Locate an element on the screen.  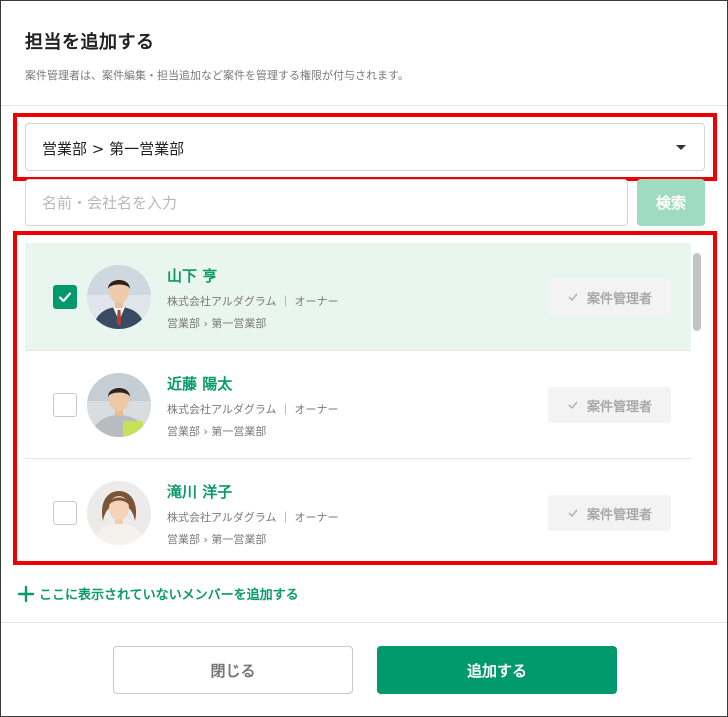
dialog-description: 案件管理者は、案件編集・担当追加など案件を管理する権限が付与されます。 is located at coordinates (217, 75).